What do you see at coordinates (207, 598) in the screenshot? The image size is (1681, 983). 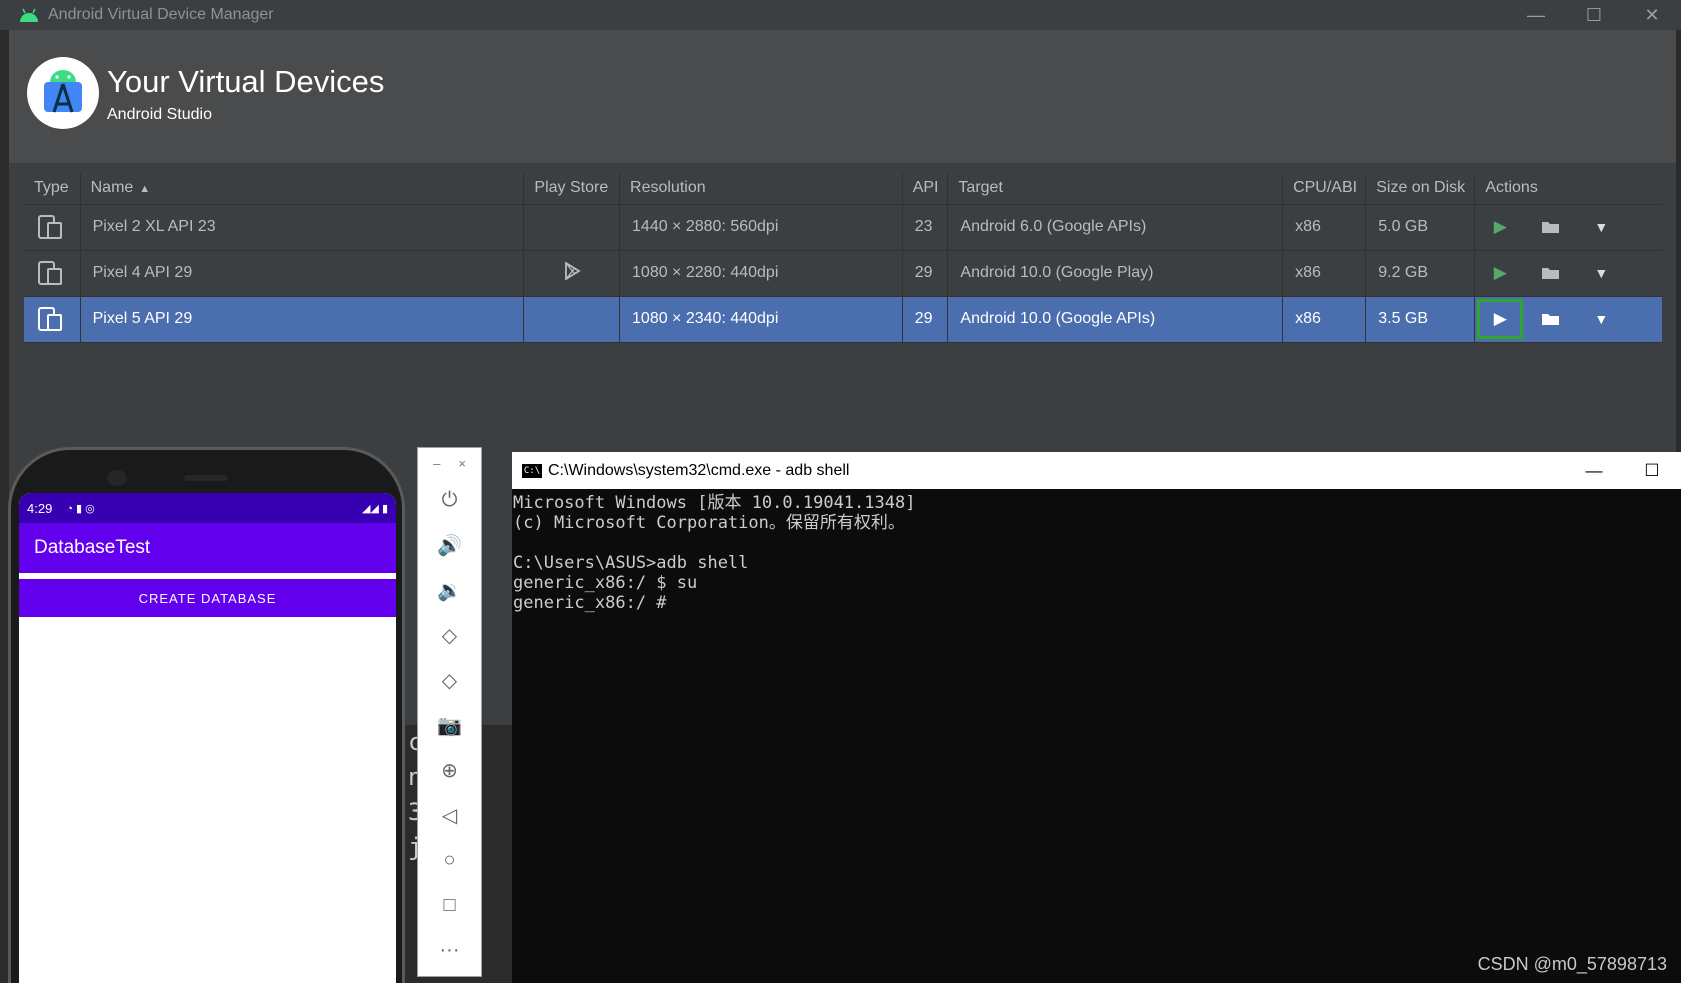 I see `create-database-button: CREATE DATABASE` at bounding box center [207, 598].